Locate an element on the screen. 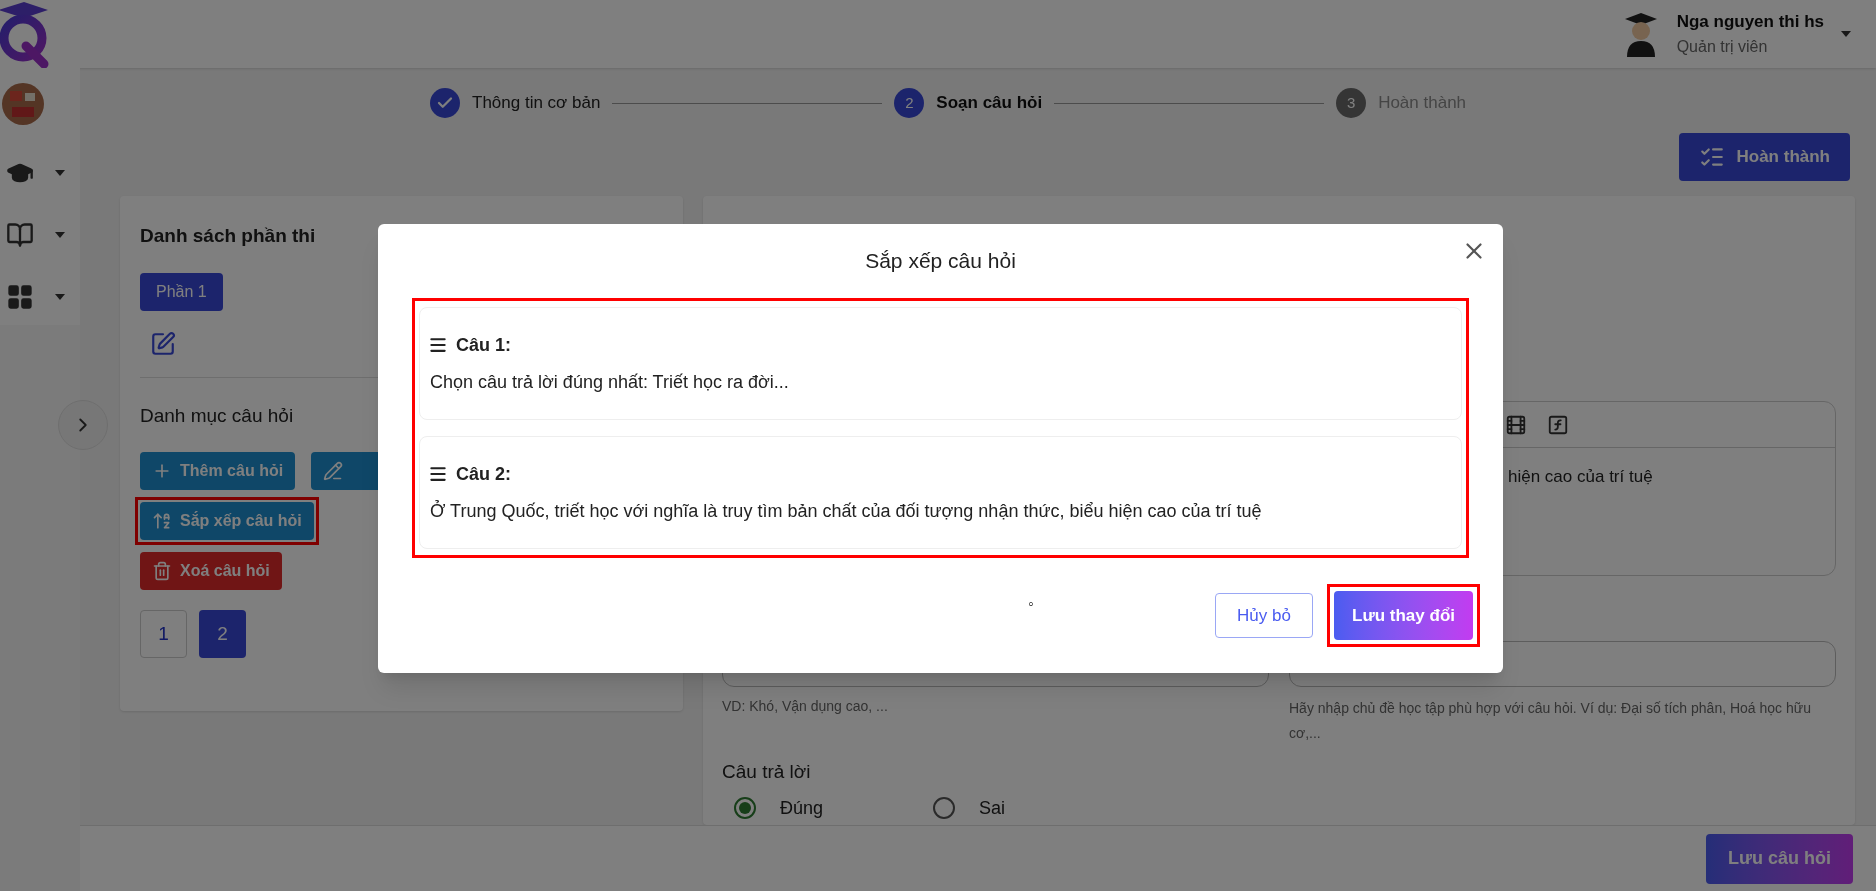 The image size is (1876, 891). question-label: Câu 1: is located at coordinates (483, 345).